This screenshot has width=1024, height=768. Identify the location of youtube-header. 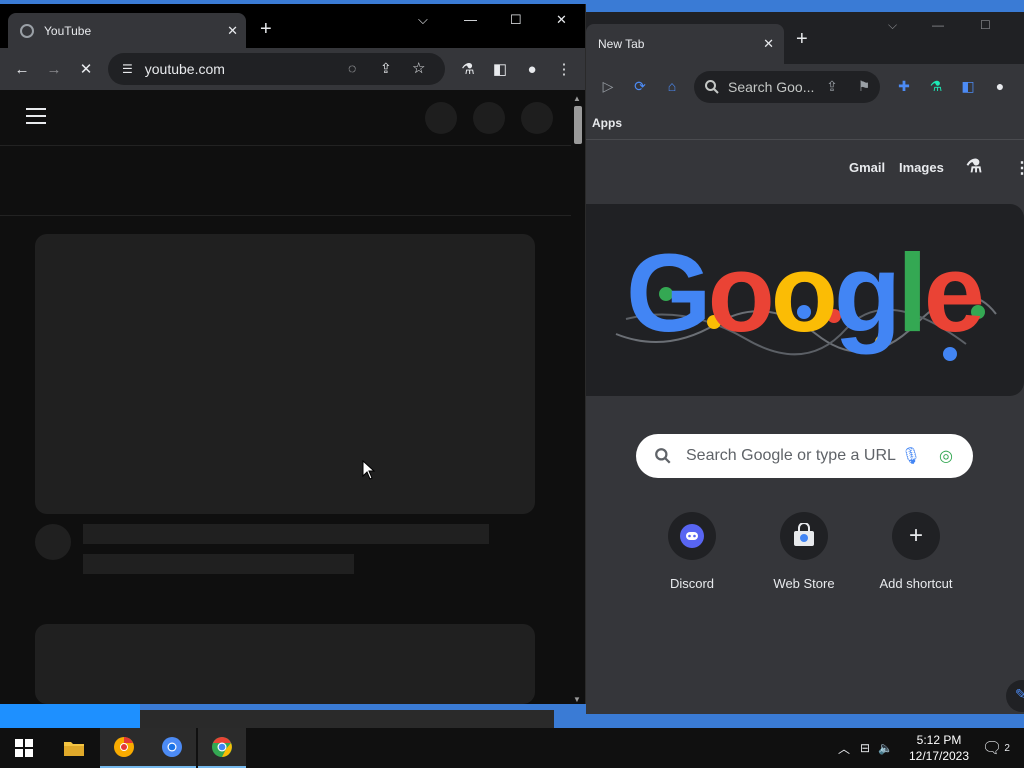
(292, 118).